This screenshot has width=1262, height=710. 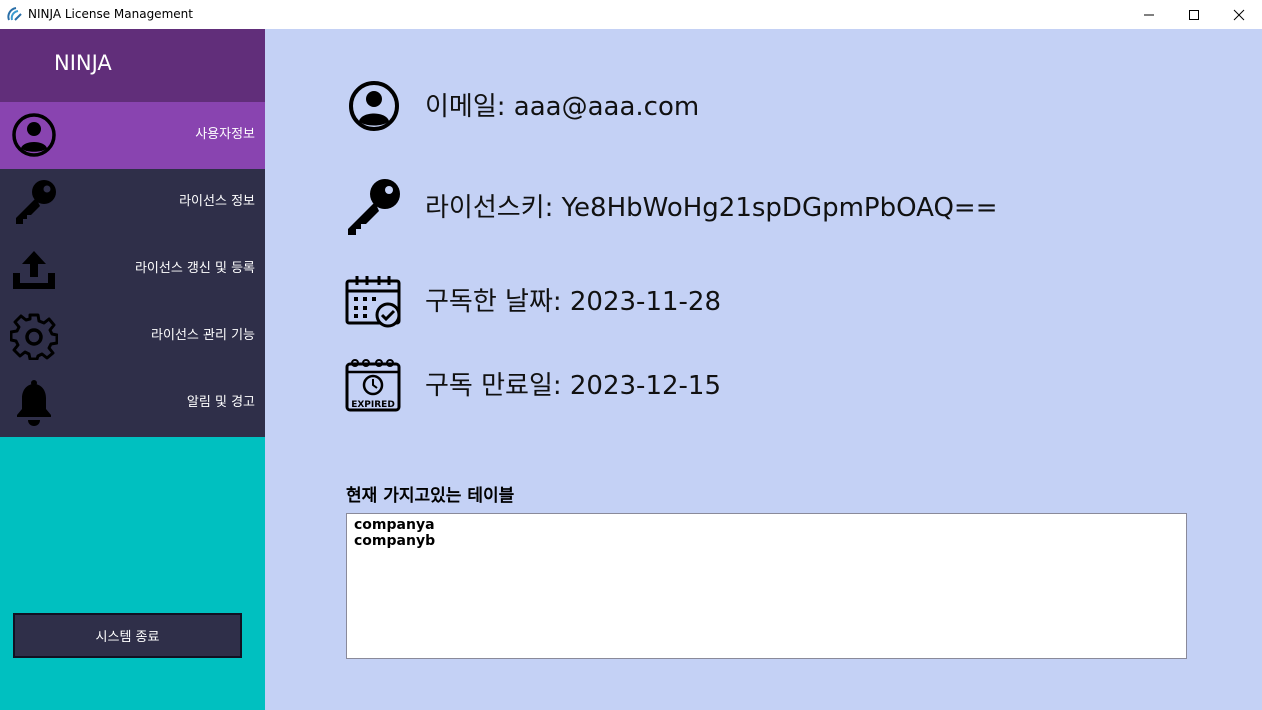 I want to click on minimize-button, so click(x=1149, y=14).